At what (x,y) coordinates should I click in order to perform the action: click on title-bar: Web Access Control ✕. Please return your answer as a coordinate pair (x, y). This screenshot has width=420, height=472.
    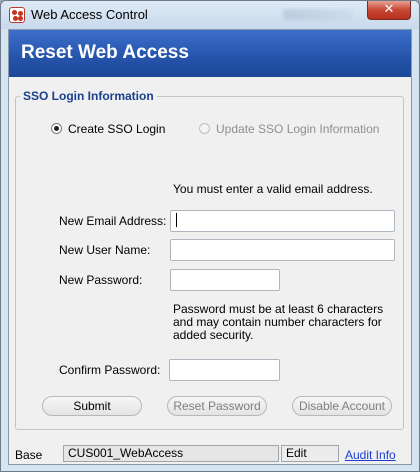
    Looking at the image, I should click on (210, 15).